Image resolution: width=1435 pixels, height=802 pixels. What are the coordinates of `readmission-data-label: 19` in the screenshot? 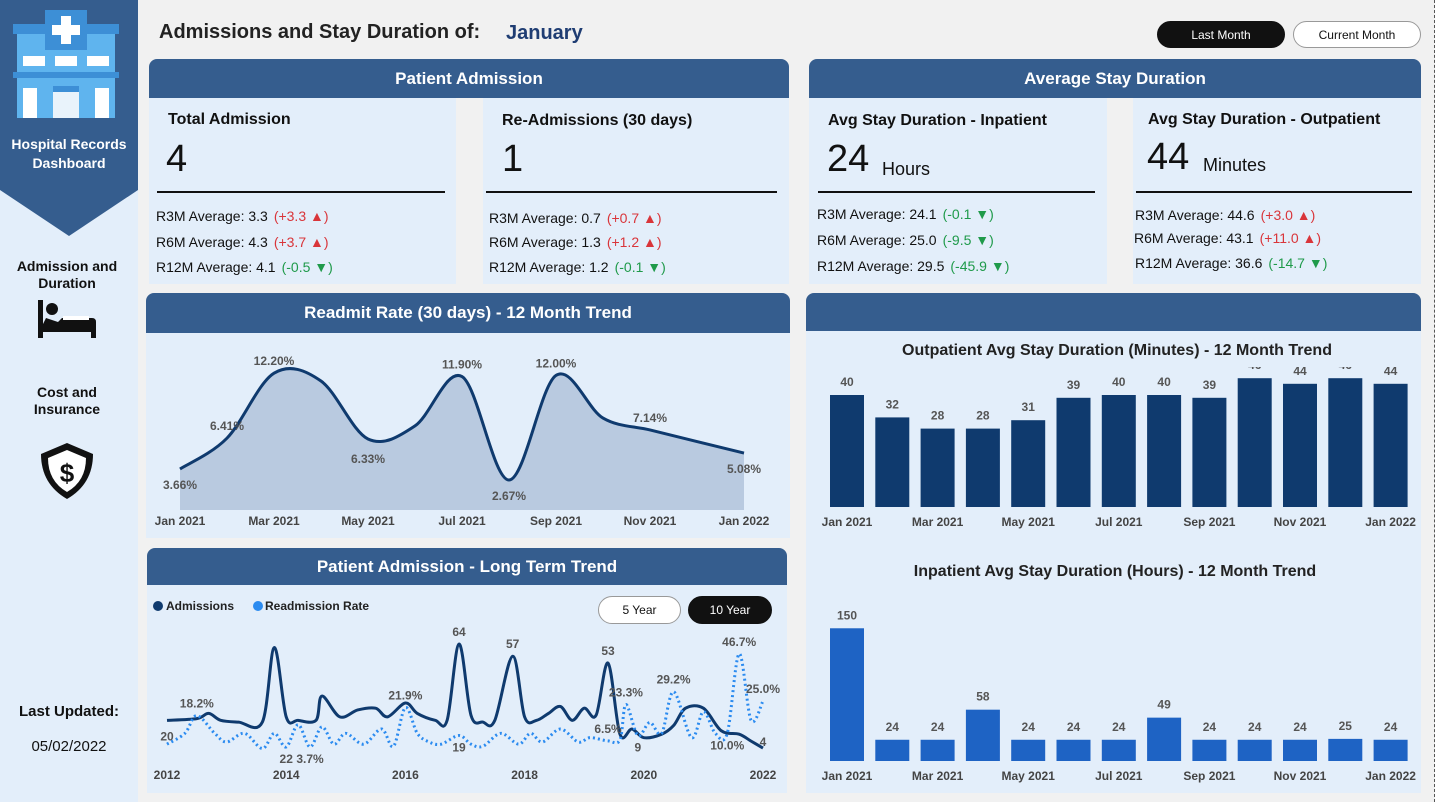 It's located at (459, 748).